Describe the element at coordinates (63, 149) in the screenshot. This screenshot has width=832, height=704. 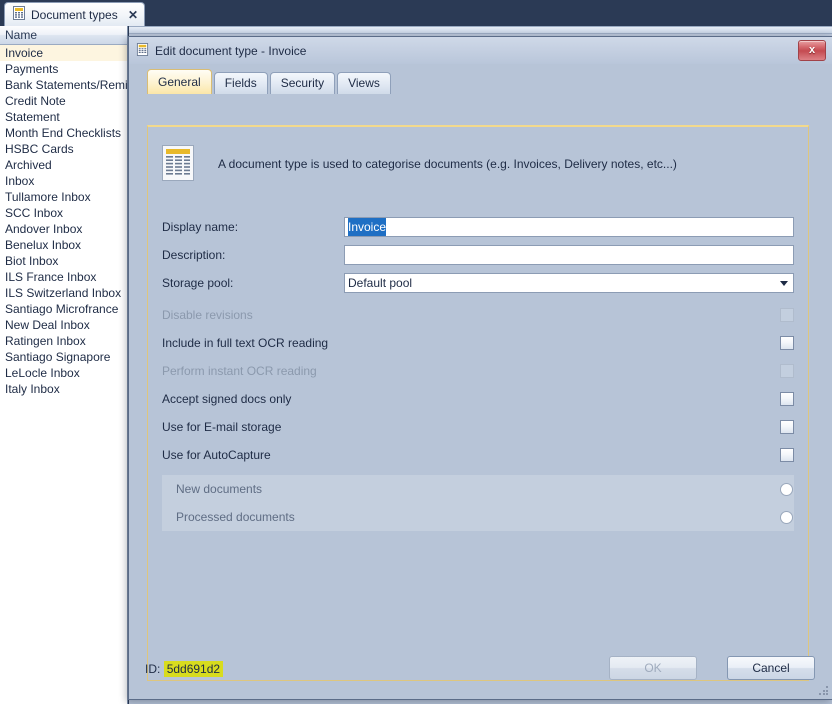
I see `list-item: HSBC Cards` at that location.